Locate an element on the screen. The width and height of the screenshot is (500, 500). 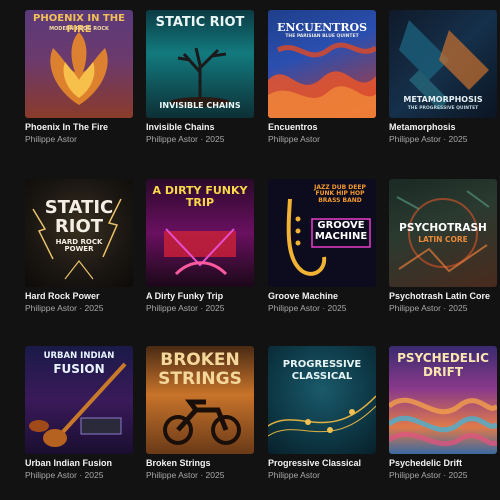
cover-title: URBAN INDIAN is located at coordinates (79, 356).